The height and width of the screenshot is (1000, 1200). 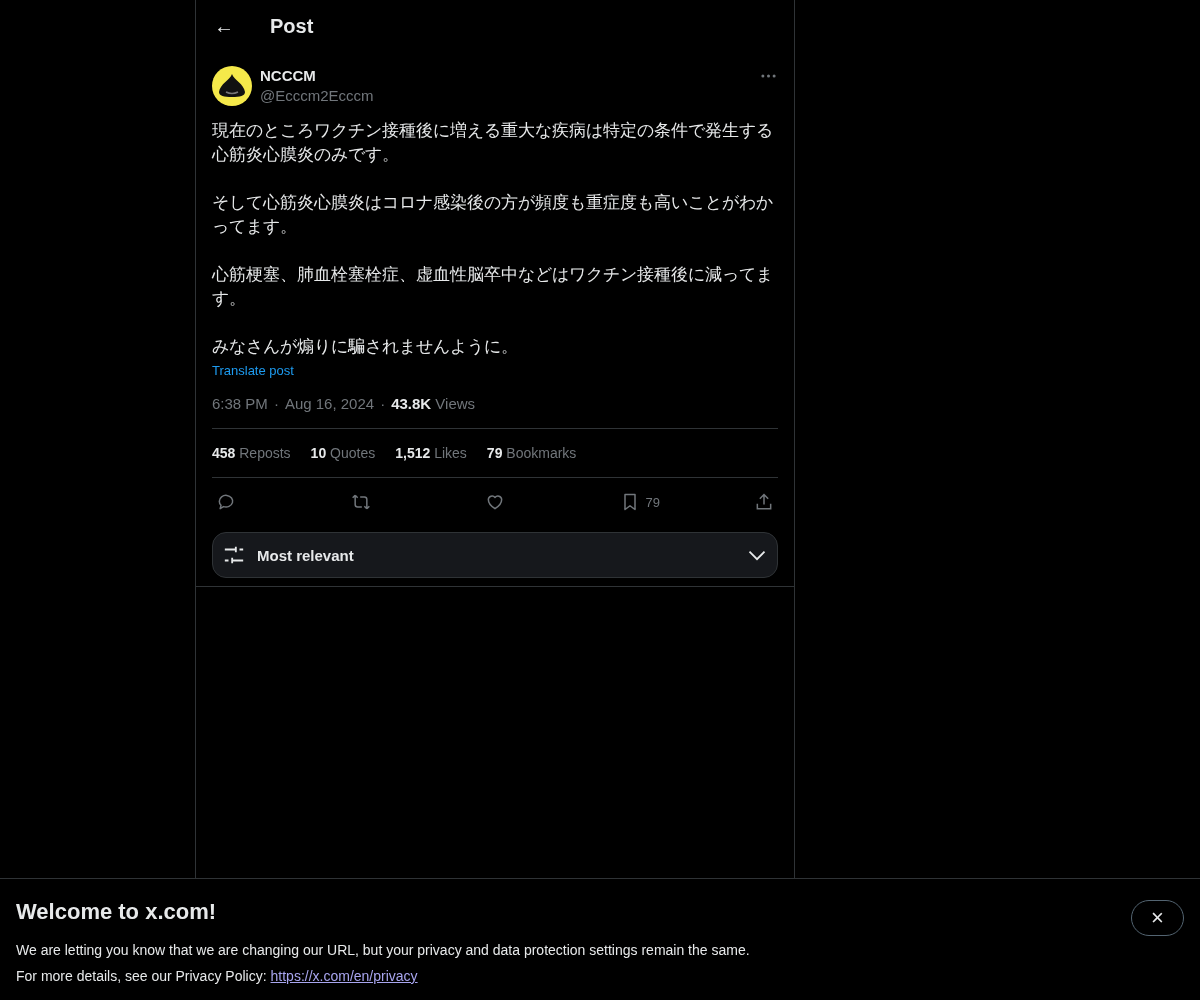 I want to click on post-paragraph: 心筋梗塞、肺血栓塞栓症、虚血性脳卒中などはワクチン接種後に減ってます。, so click(x=493, y=287).